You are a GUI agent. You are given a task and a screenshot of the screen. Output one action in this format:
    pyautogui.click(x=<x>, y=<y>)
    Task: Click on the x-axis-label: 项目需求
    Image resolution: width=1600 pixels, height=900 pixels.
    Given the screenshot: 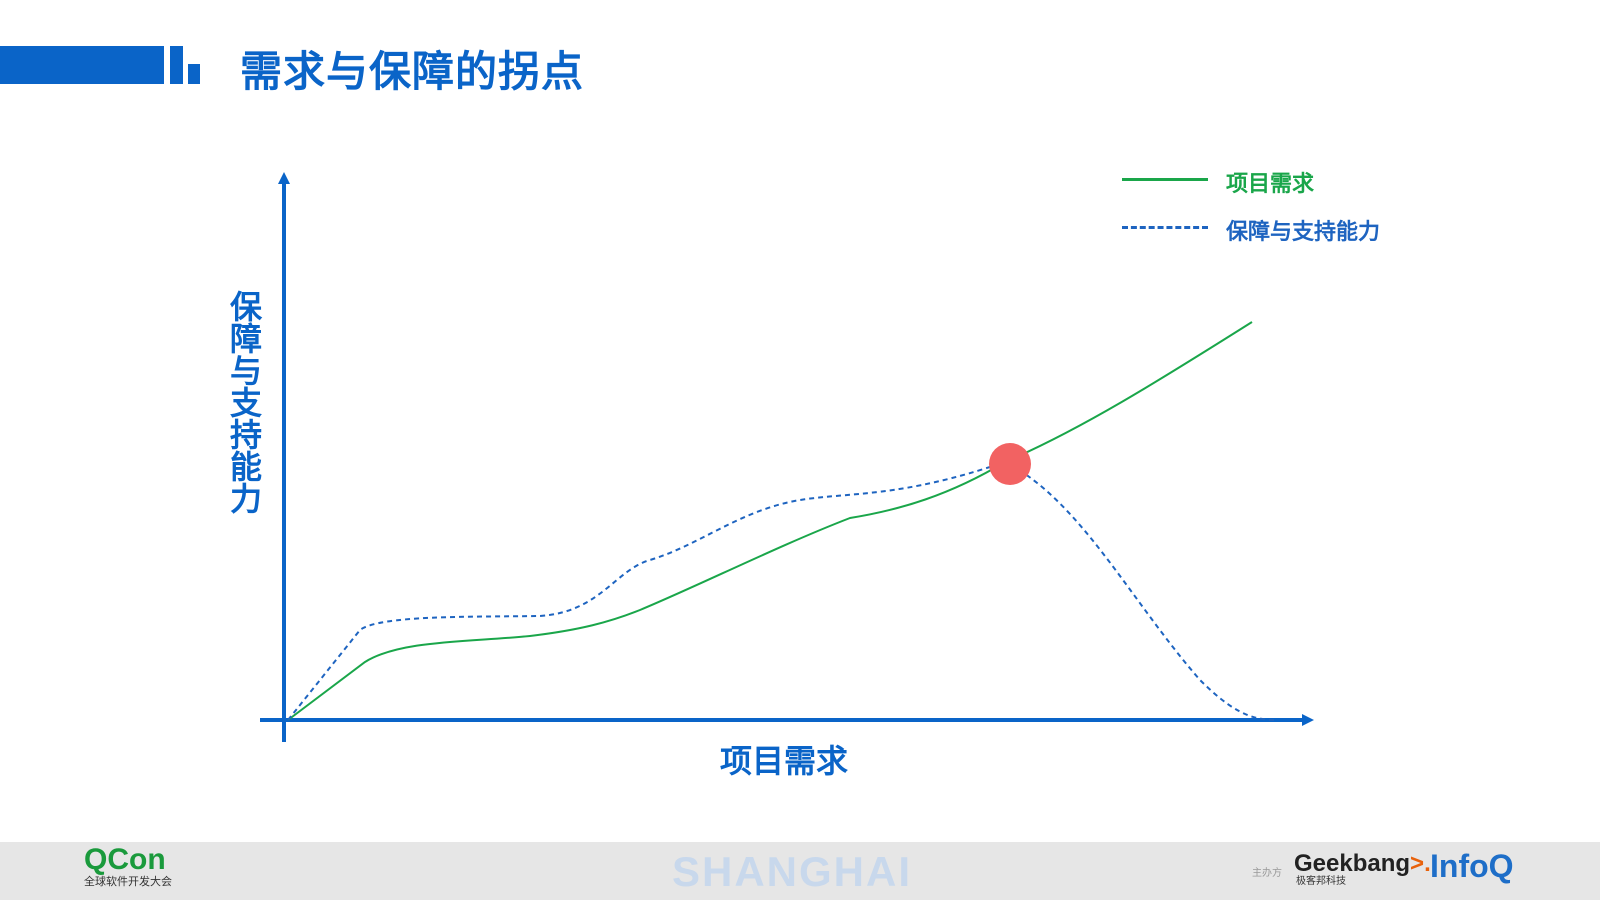 What is the action you would take?
    pyautogui.click(x=784, y=761)
    